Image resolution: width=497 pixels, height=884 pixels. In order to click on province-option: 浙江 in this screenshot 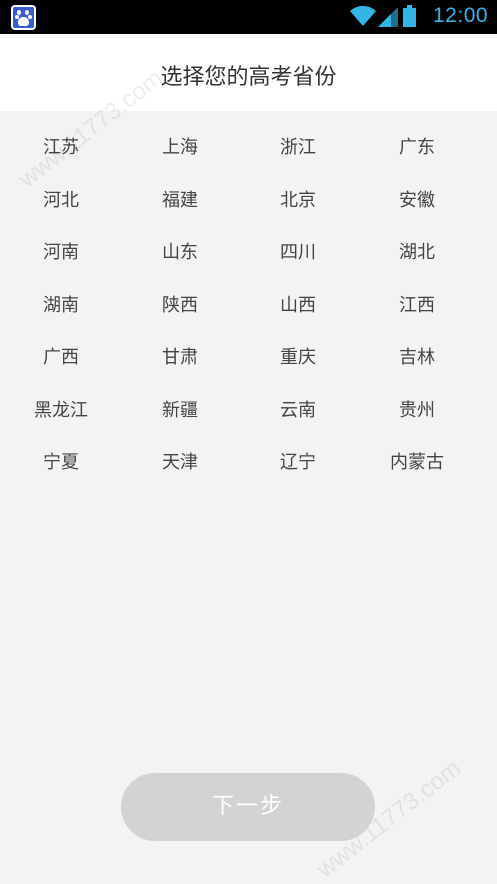, I will do `click(298, 148)`.